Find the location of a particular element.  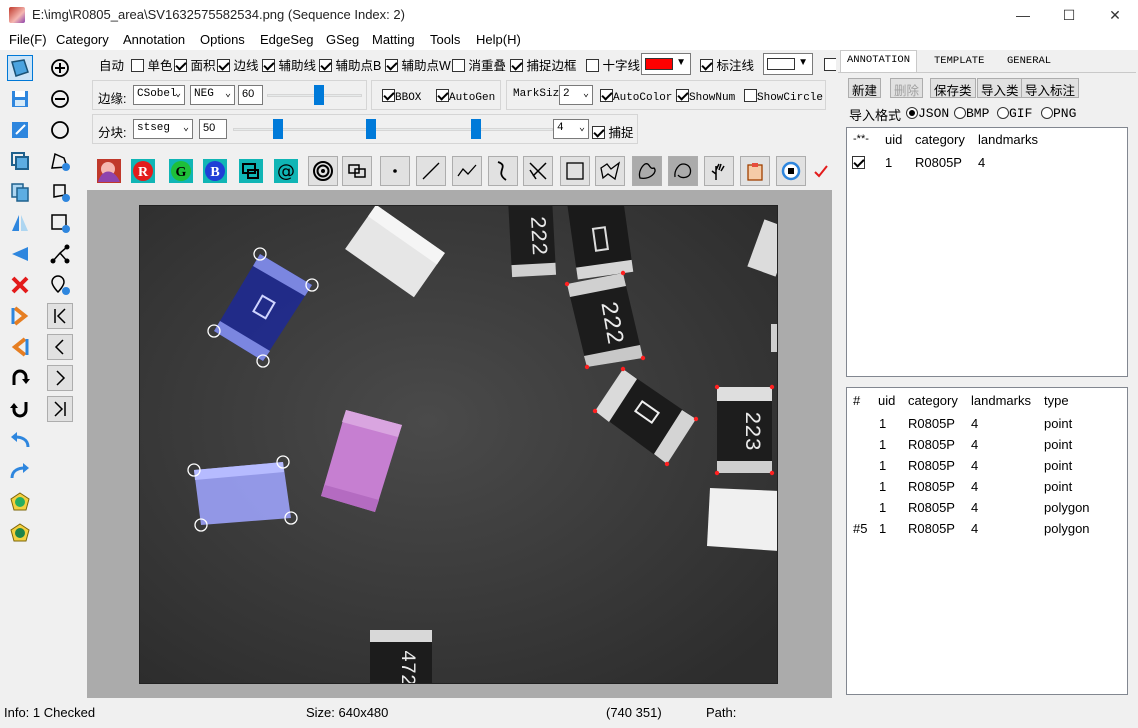

copy-layer-button is located at coordinates (20, 161).